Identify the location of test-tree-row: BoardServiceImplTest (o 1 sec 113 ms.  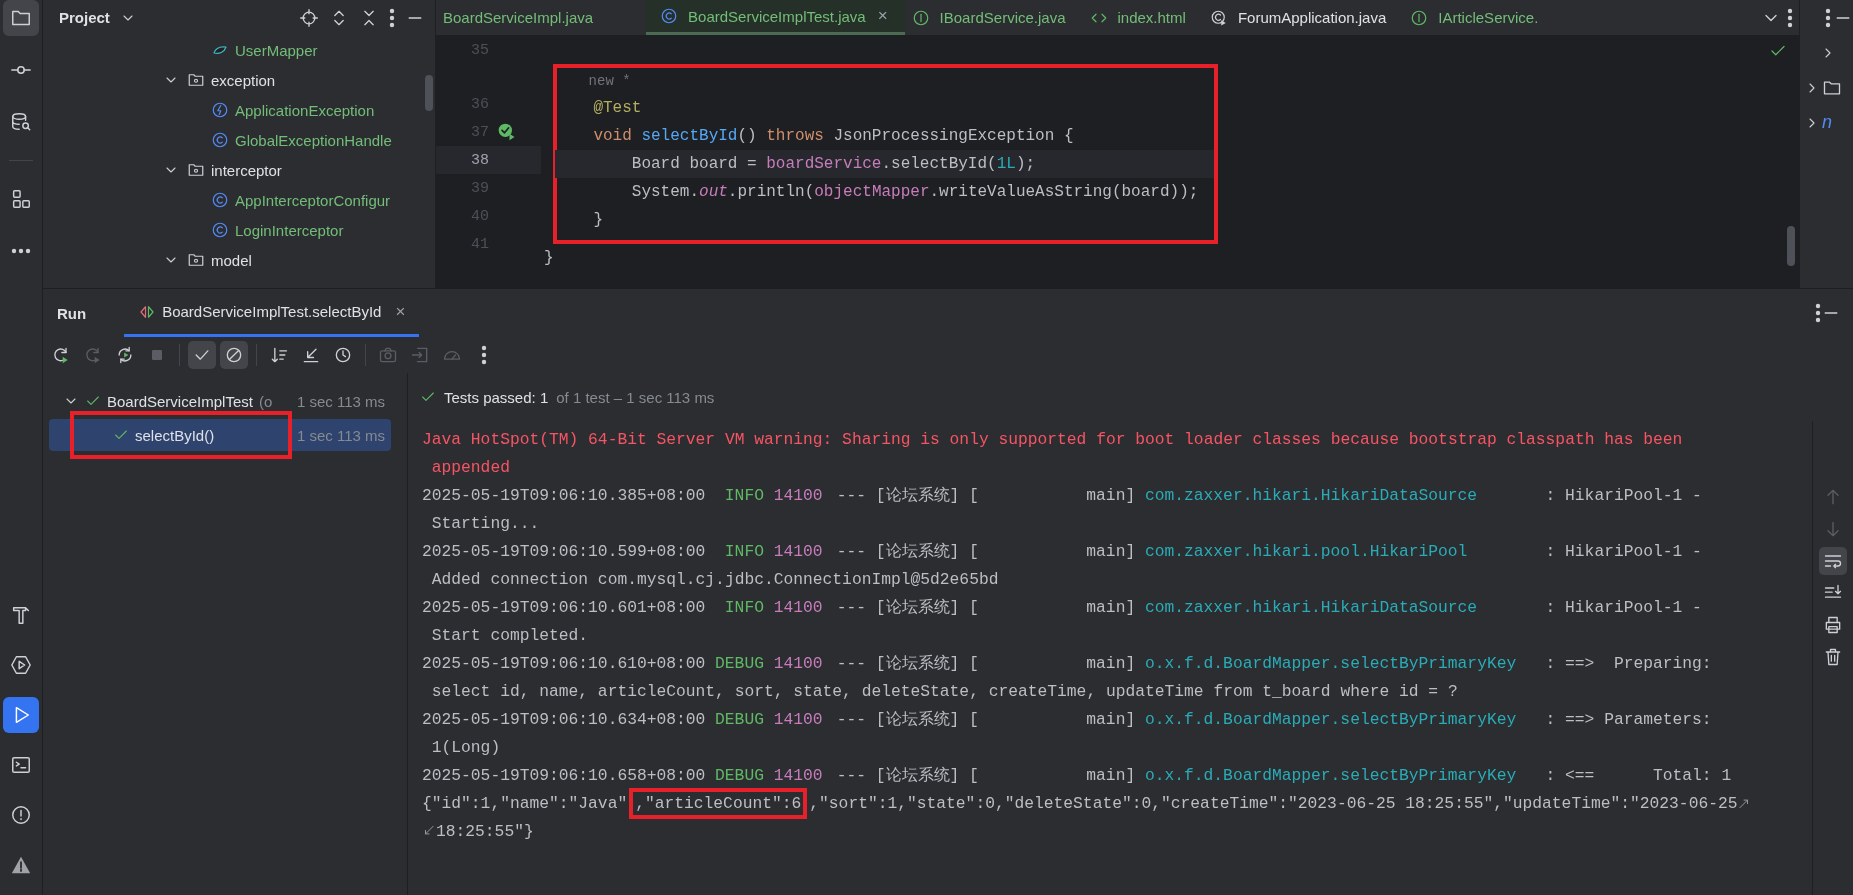
(220, 401).